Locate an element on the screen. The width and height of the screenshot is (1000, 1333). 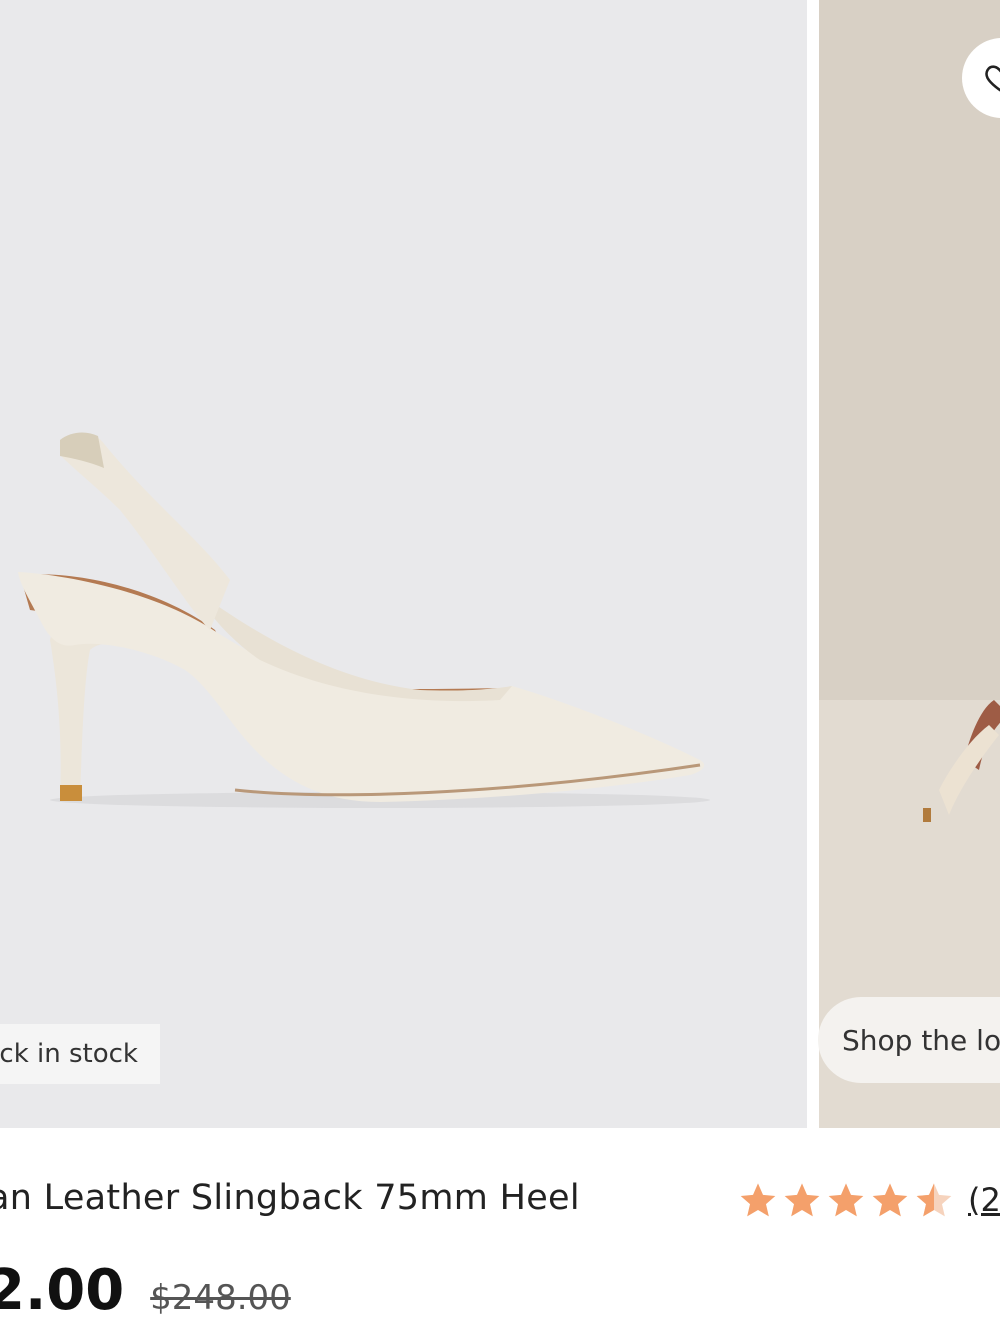
gallery-divider is located at coordinates (813, 564).